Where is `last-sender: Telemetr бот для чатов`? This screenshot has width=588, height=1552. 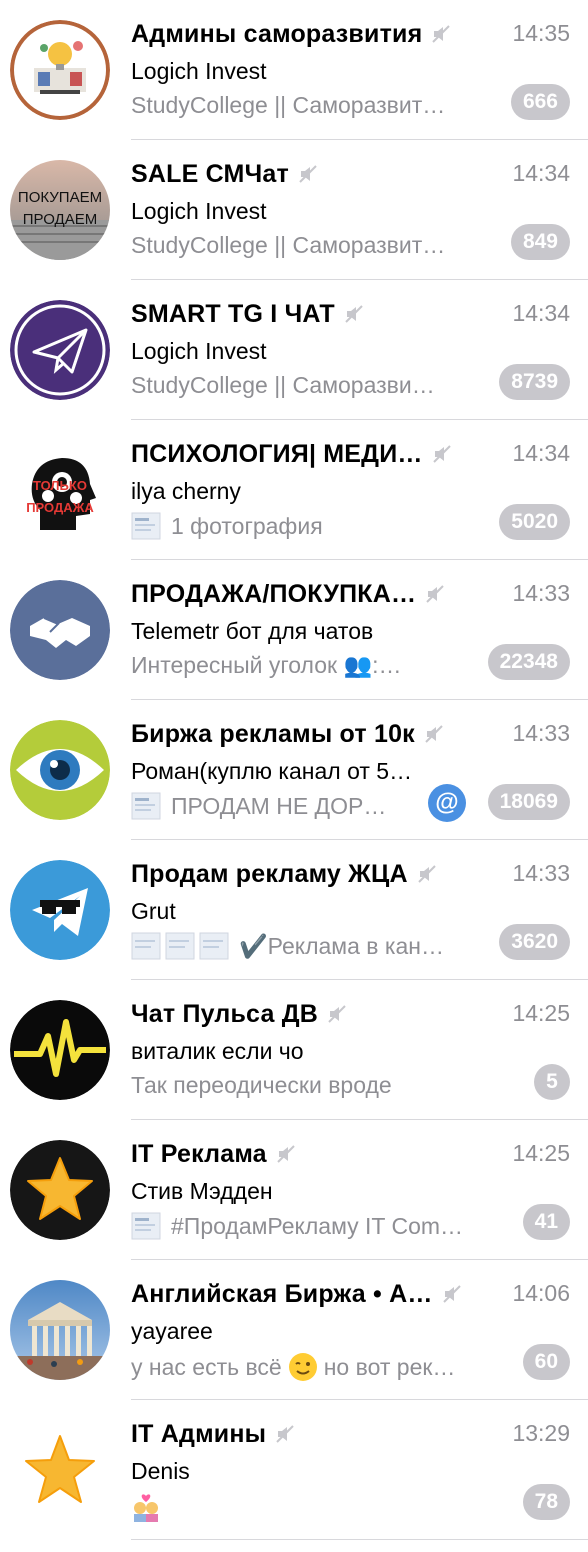 last-sender: Telemetr бот для чатов is located at coordinates (252, 631).